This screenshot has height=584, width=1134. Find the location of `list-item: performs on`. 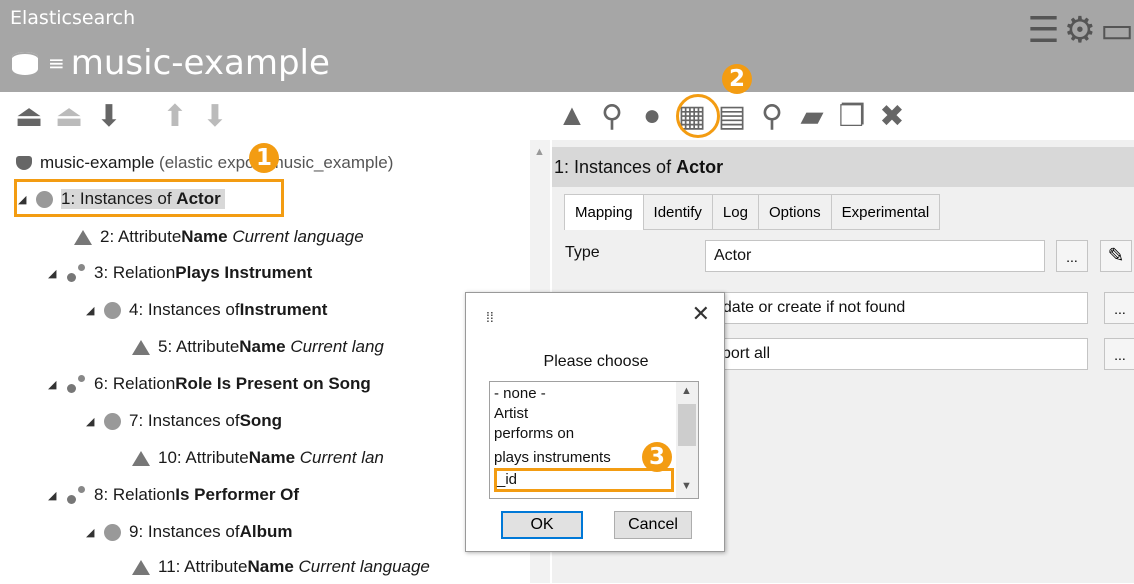

list-item: performs on is located at coordinates (534, 434).